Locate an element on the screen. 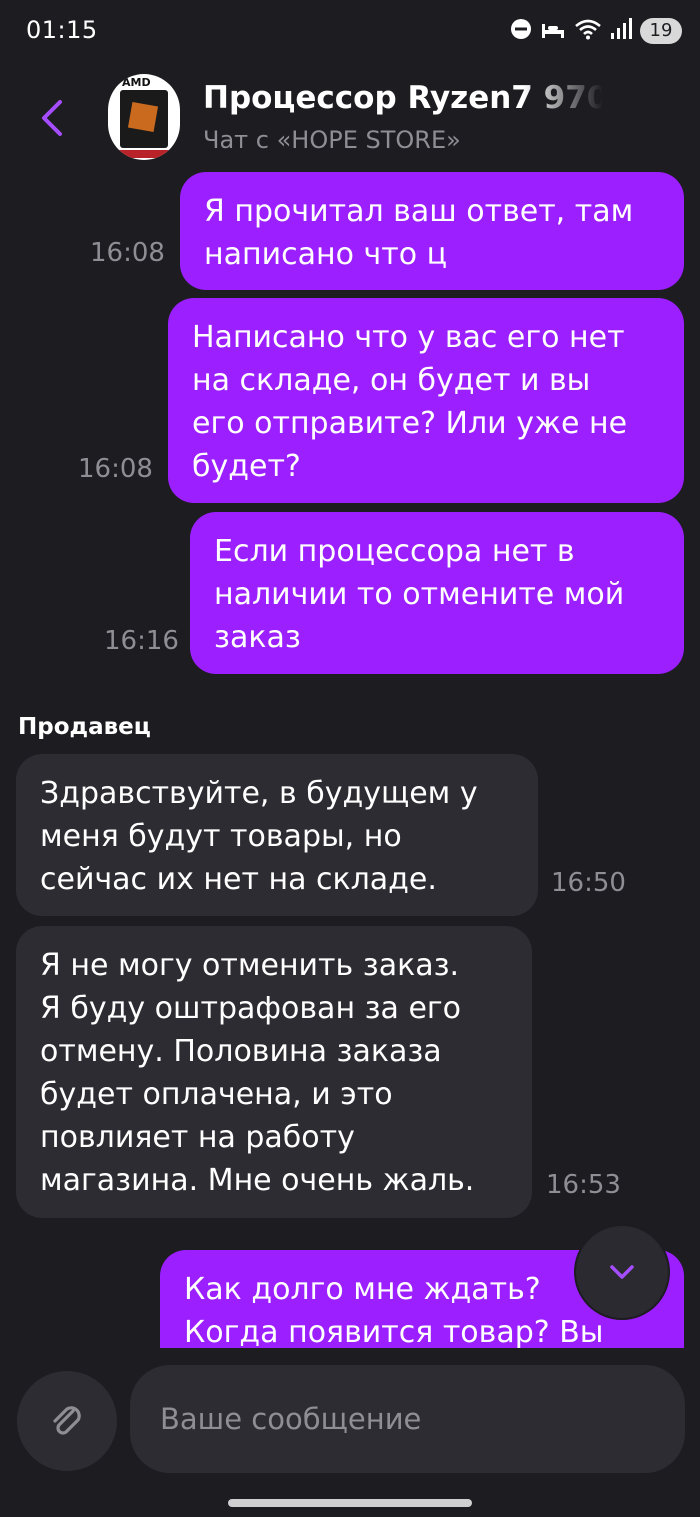 The image size is (700, 1517). message-line: на складе, он будет и вы is located at coordinates (391, 380).